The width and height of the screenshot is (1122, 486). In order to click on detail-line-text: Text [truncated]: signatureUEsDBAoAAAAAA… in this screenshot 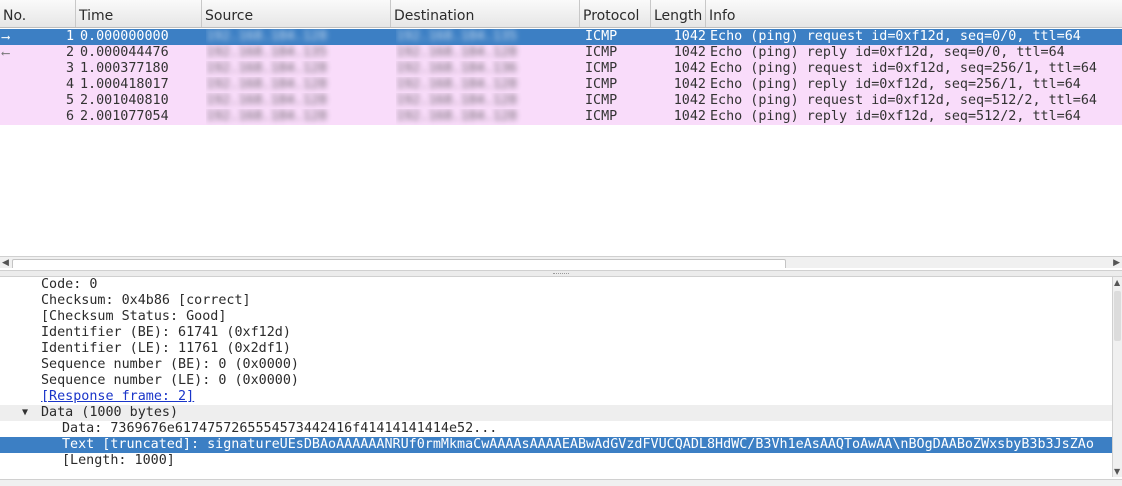, I will do `click(578, 444)`.